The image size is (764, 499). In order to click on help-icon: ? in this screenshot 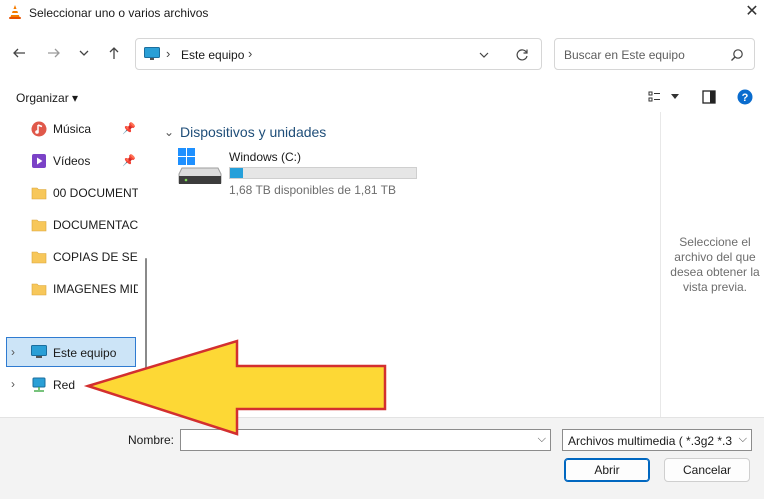, I will do `click(745, 97)`.